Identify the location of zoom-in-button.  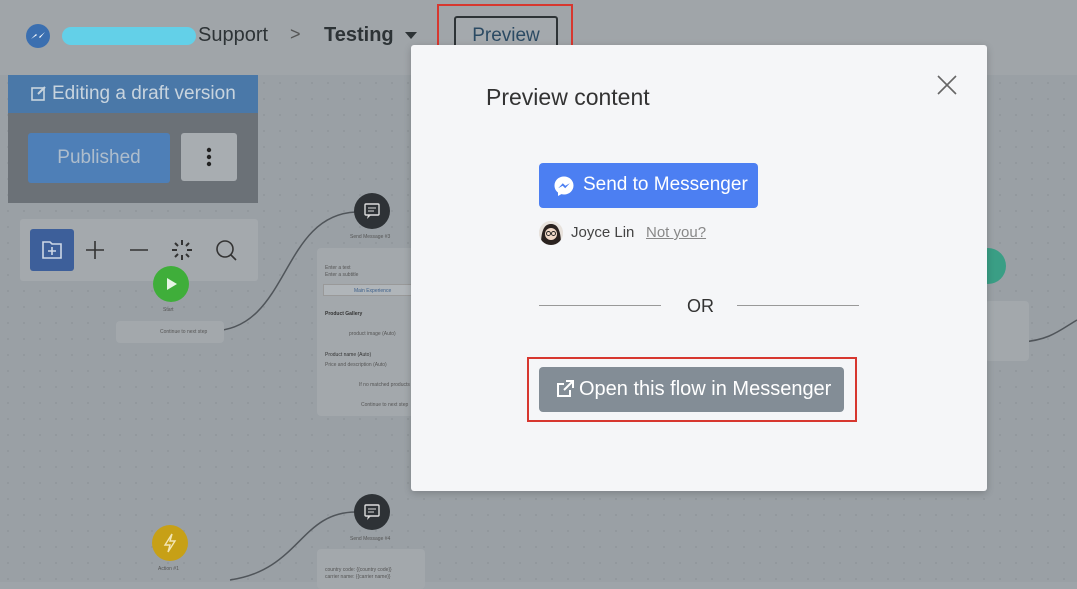
(95, 252).